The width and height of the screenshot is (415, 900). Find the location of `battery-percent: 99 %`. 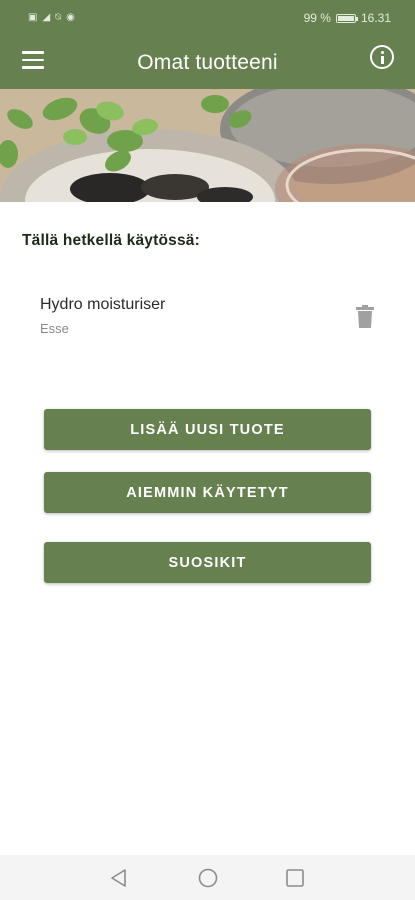

battery-percent: 99 % is located at coordinates (317, 18).